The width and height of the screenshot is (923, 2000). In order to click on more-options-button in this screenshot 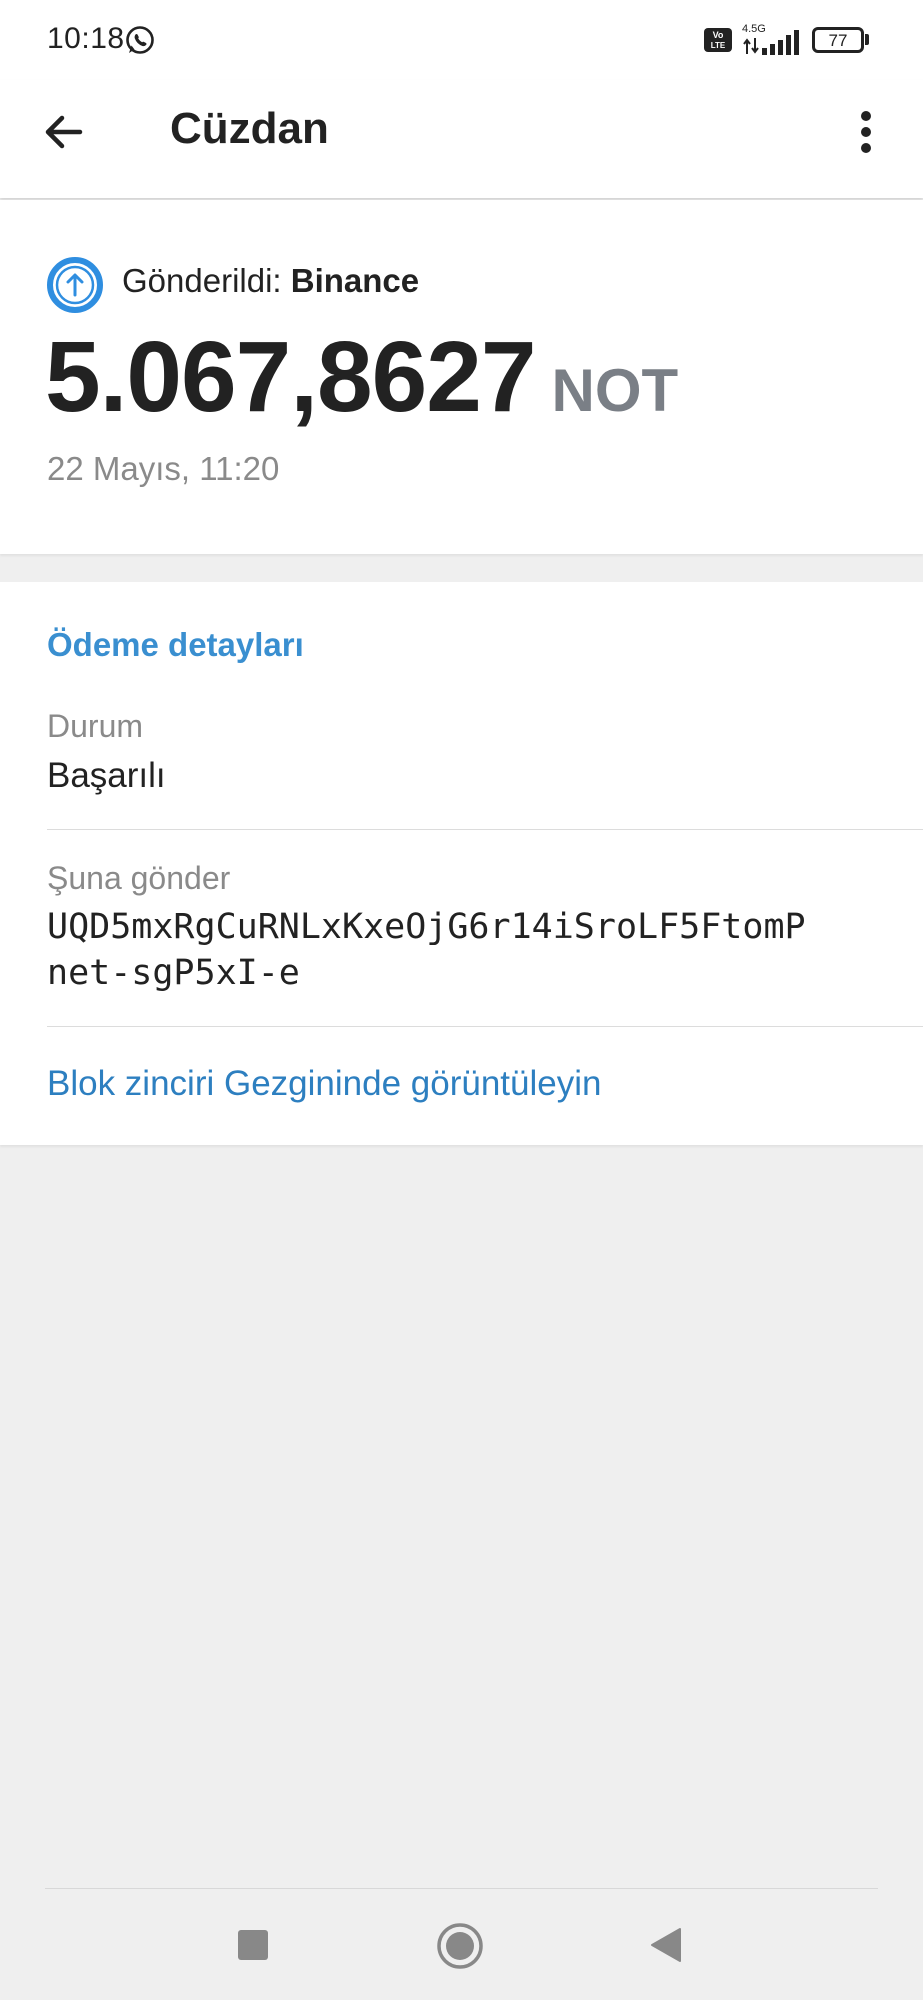, I will do `click(866, 132)`.